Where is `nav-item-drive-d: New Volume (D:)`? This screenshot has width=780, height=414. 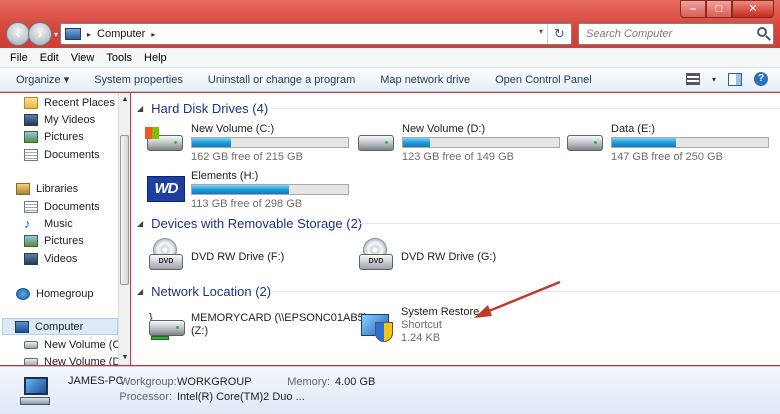
nav-item-drive-d: New Volume (D:) is located at coordinates (75, 359).